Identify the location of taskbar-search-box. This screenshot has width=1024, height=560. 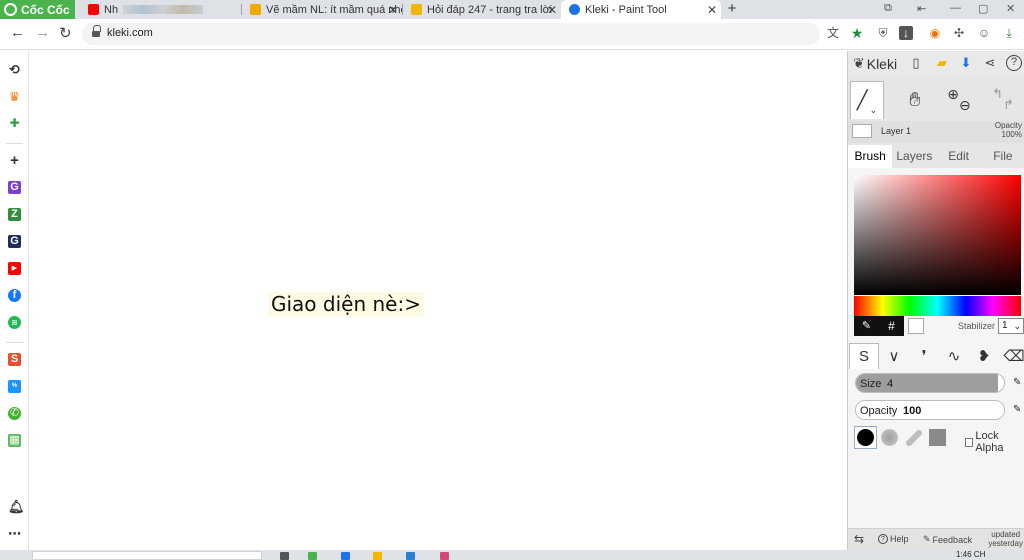
(147, 555).